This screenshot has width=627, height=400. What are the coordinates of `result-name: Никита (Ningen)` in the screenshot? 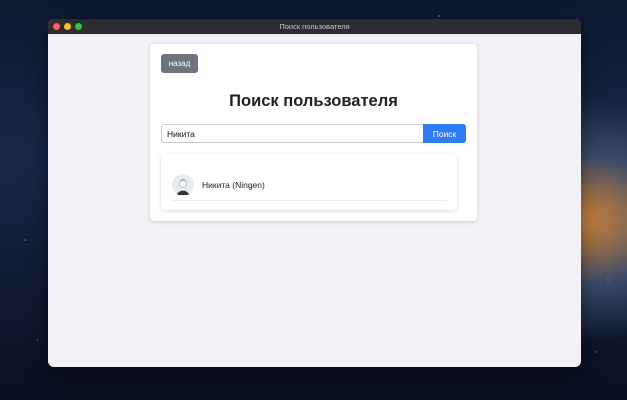 It's located at (233, 184).